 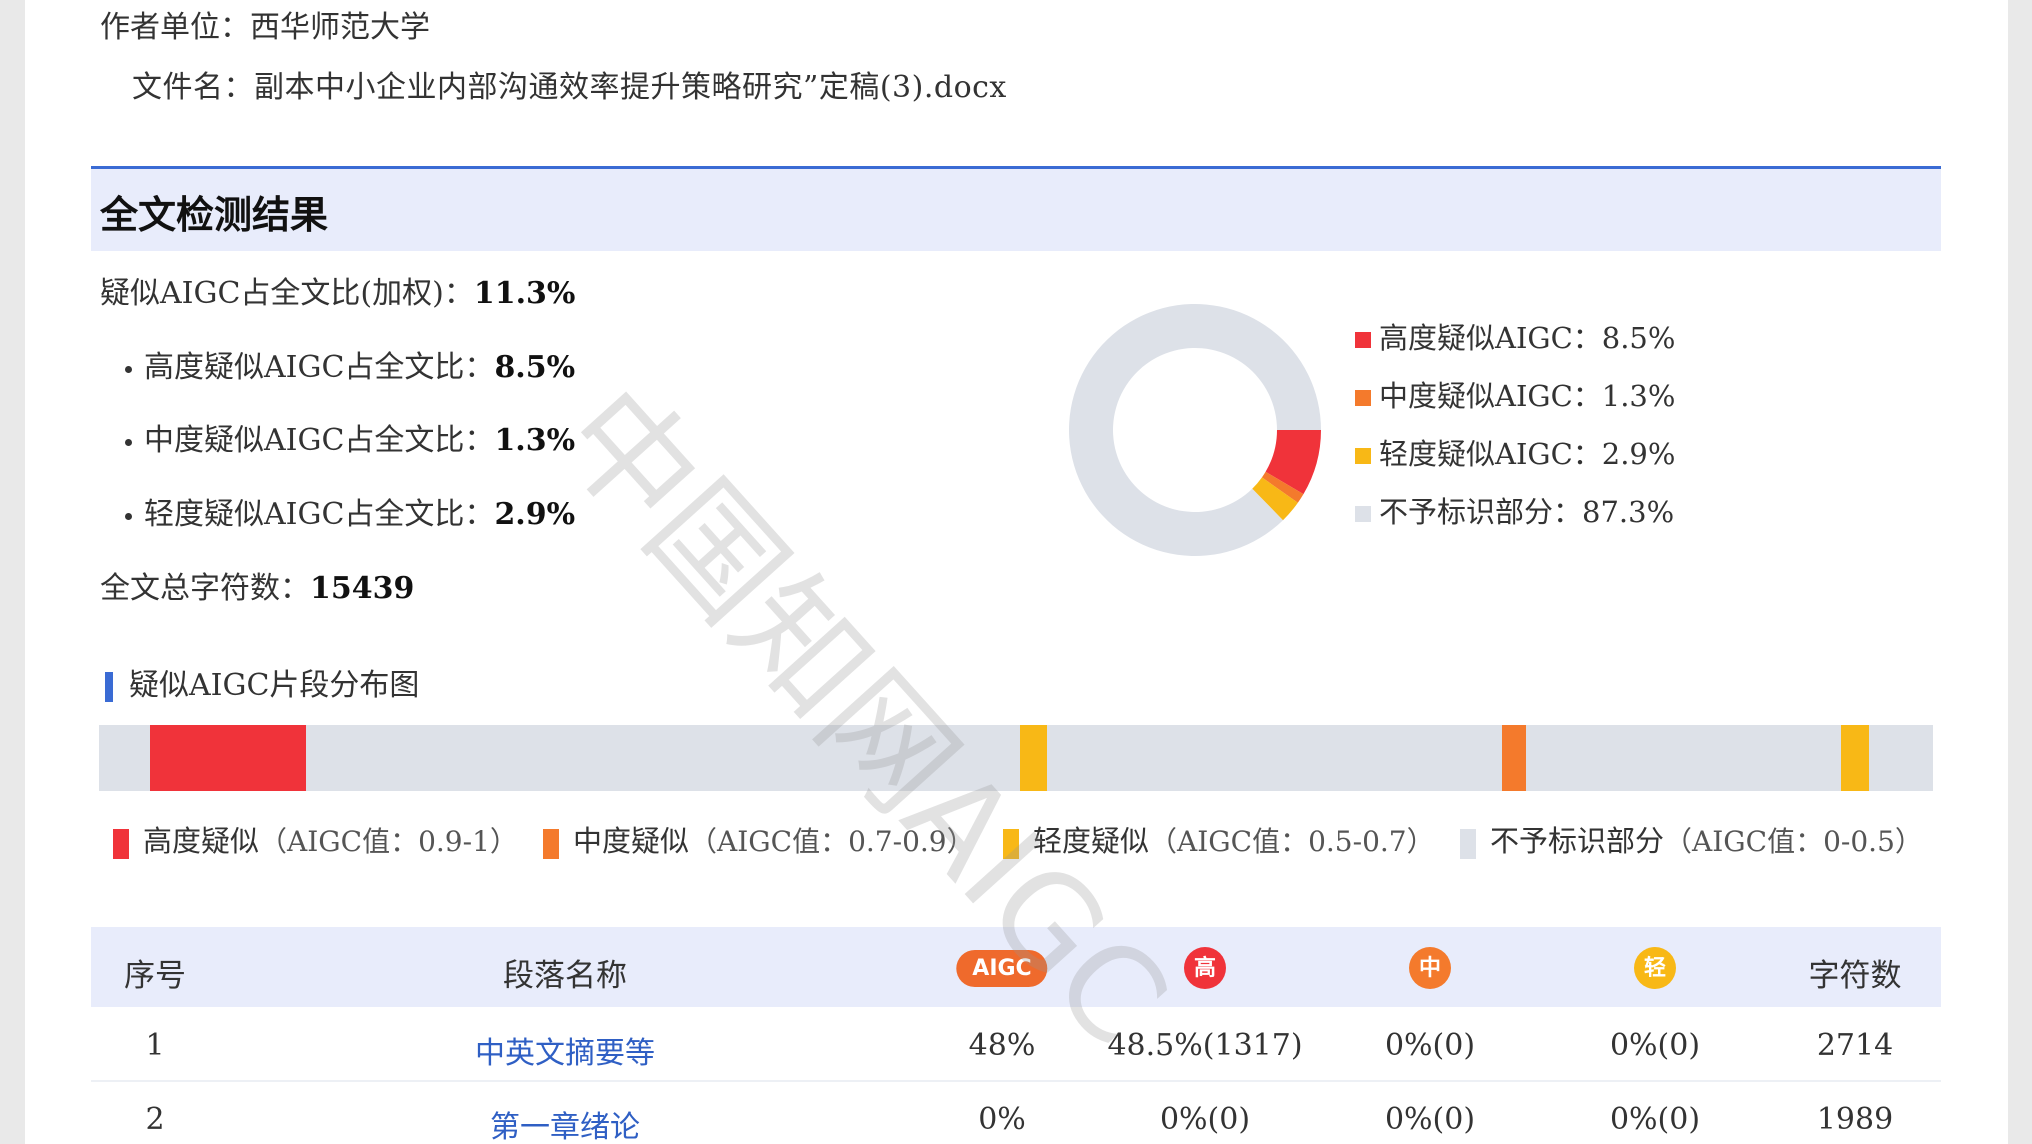 What do you see at coordinates (205, 588) in the screenshot?
I see `chars-label: 全文总字符数：` at bounding box center [205, 588].